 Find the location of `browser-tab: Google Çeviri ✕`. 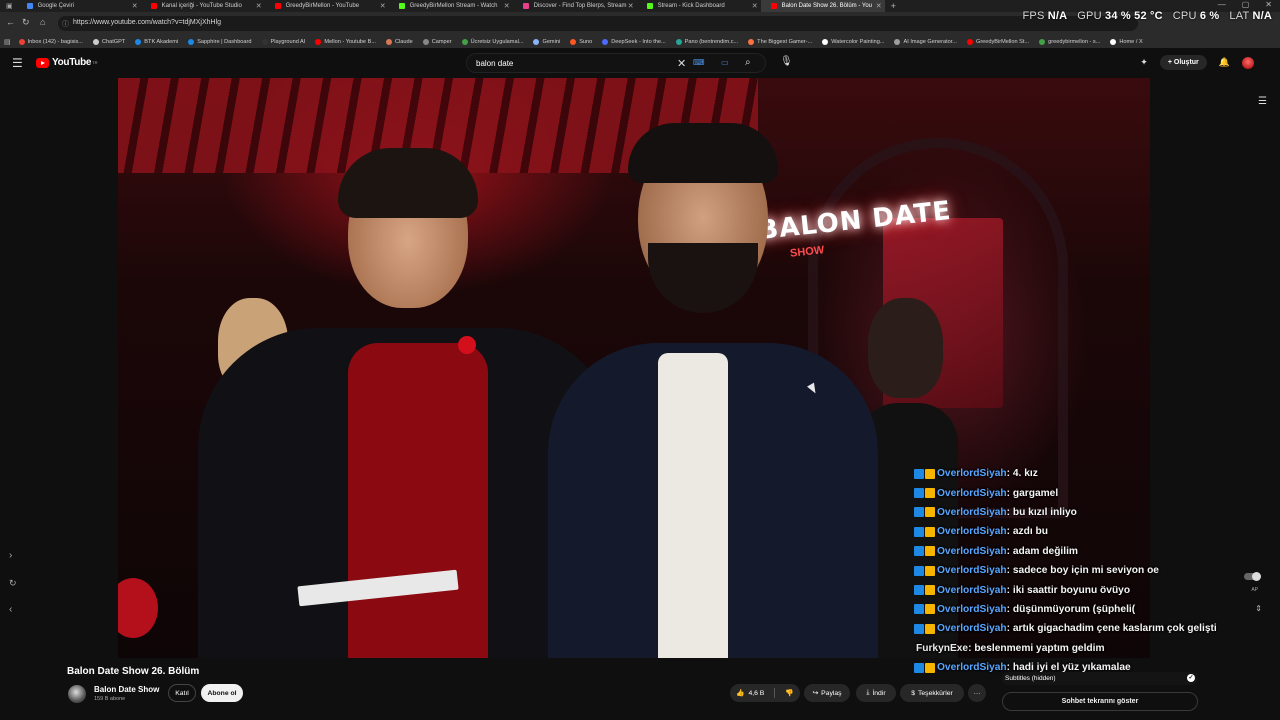

browser-tab: Google Çeviri ✕ is located at coordinates (79, 6).